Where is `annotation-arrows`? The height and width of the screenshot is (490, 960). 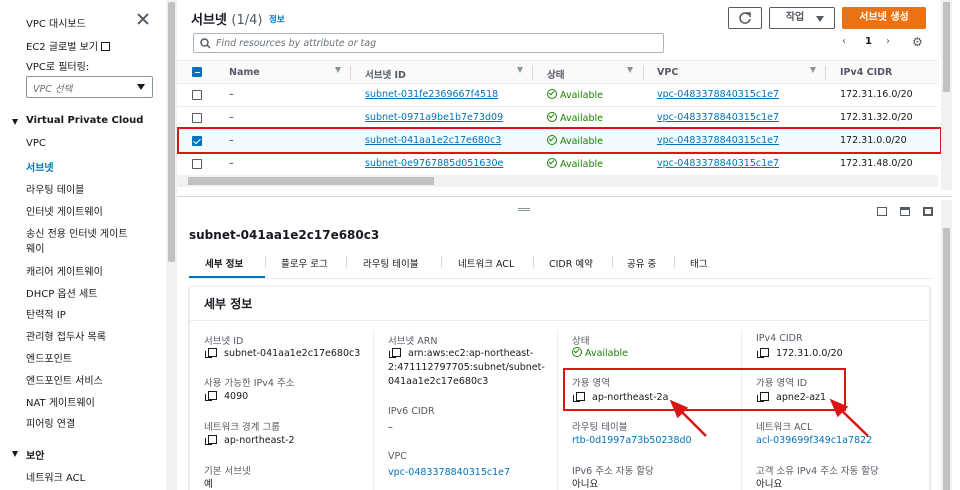
annotation-arrows is located at coordinates (769, 417).